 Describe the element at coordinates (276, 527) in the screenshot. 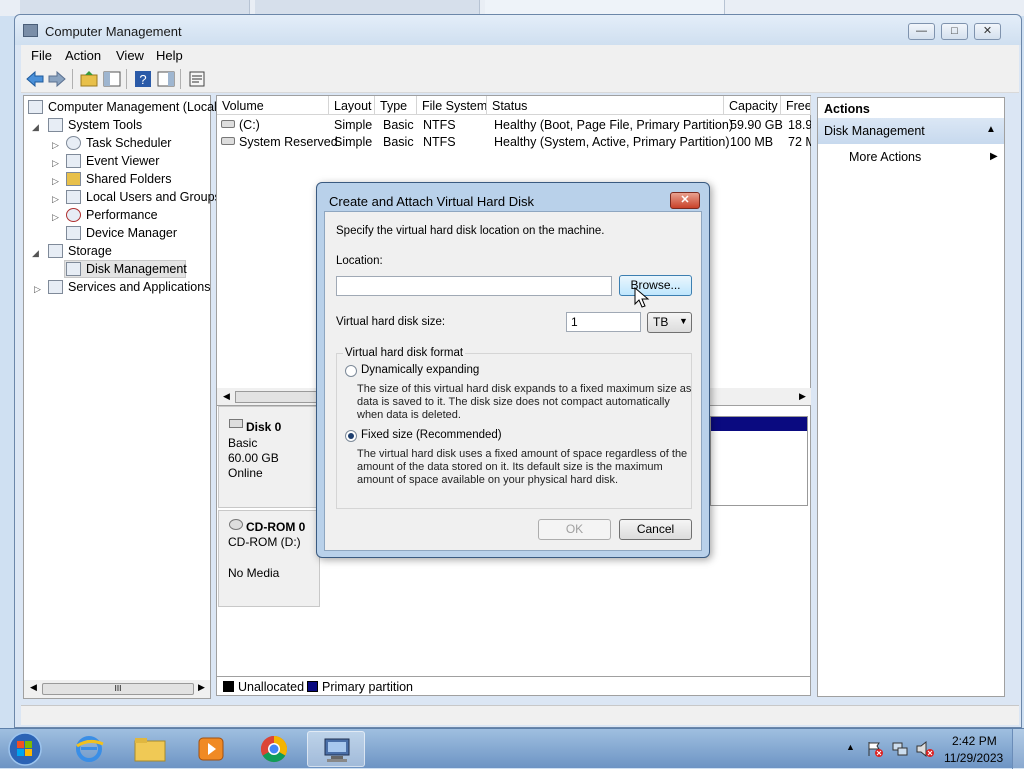

I see `cdrom0-name: CD-ROM 0` at that location.